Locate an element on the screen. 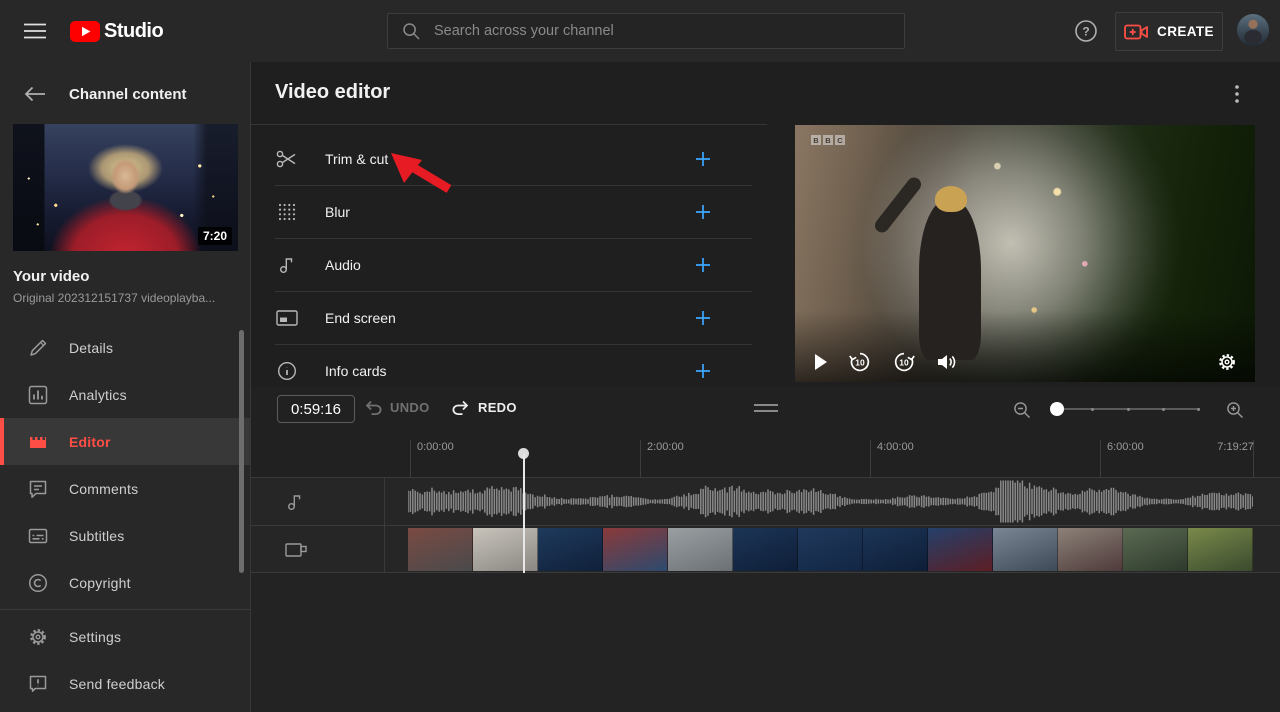 Image resolution: width=1280 pixels, height=712 pixels. sidebar-item-send-feedback: Send feedback is located at coordinates (125, 683).